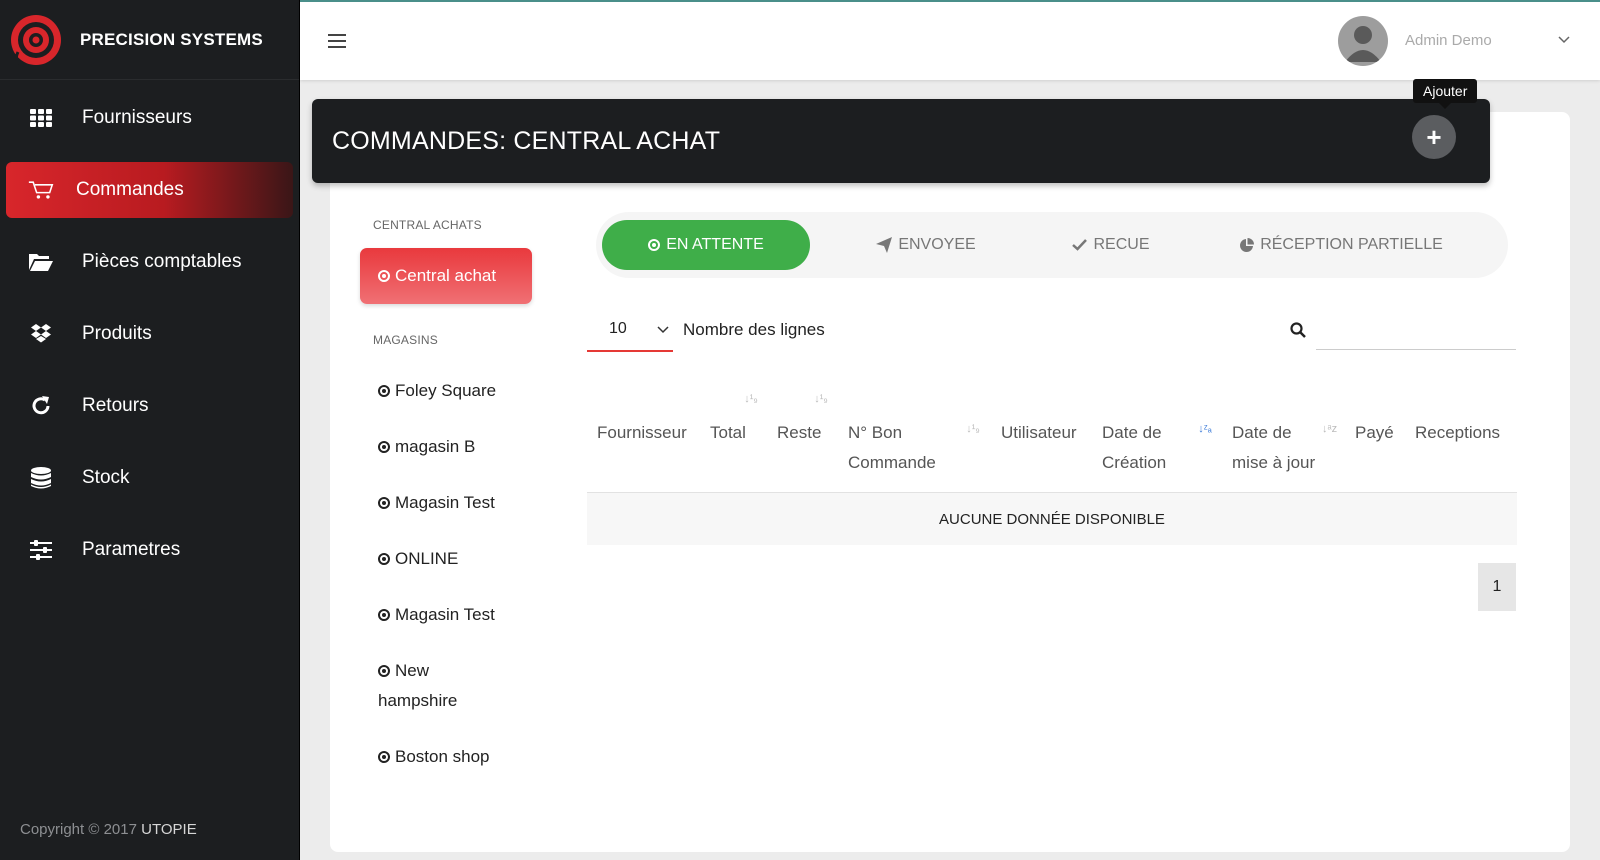 The height and width of the screenshot is (860, 1600). What do you see at coordinates (1039, 433) in the screenshot?
I see `column-header-utilisateur: Utilisateur` at bounding box center [1039, 433].